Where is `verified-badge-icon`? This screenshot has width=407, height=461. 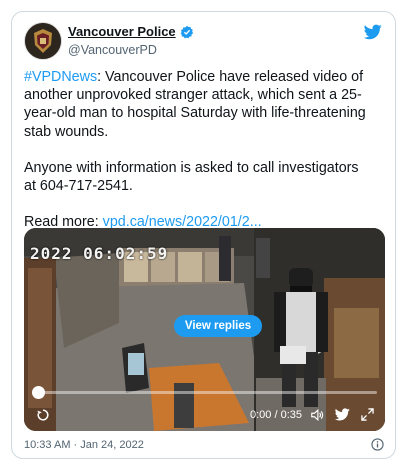
verified-badge-icon is located at coordinates (186, 31).